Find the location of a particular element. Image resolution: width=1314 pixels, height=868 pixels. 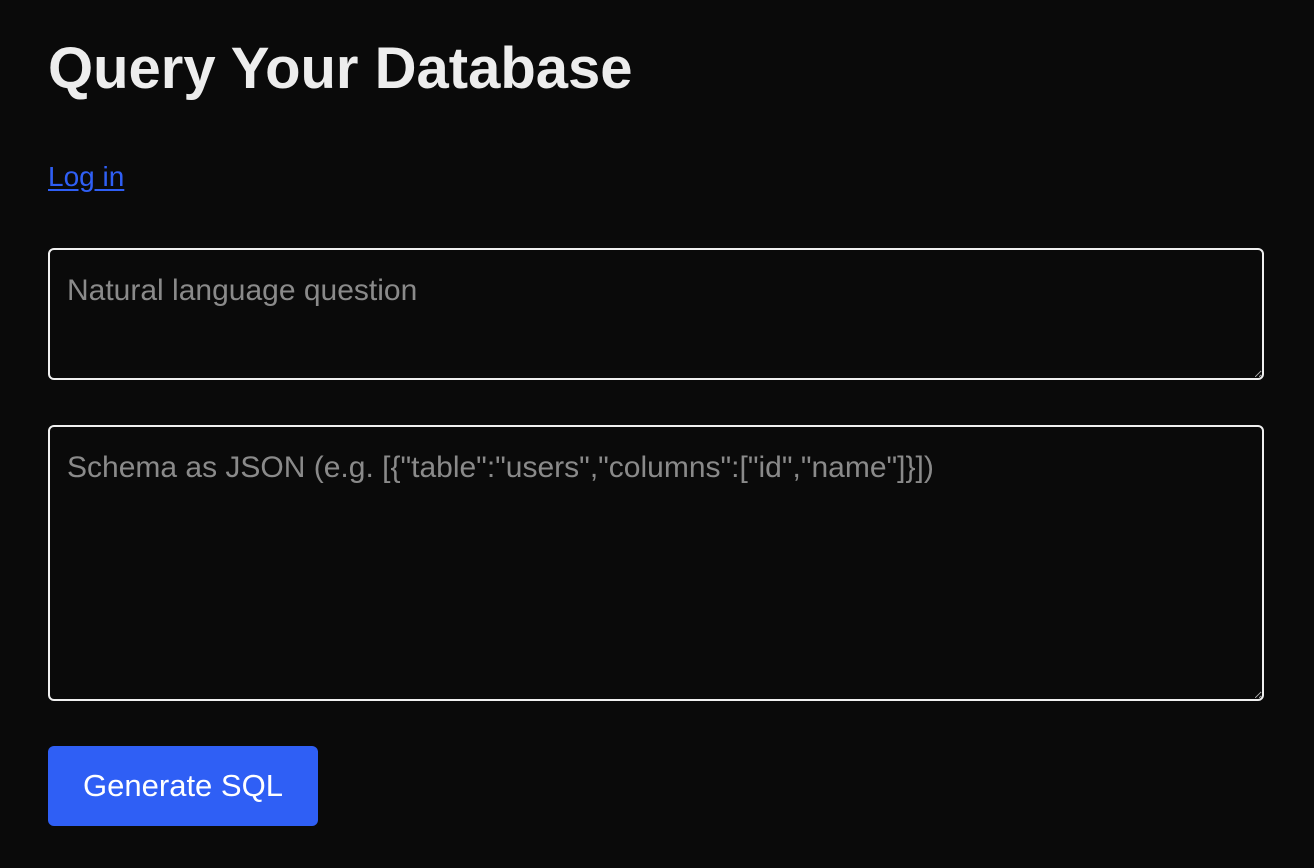

generate-sql-button: Generate SQL is located at coordinates (183, 786).